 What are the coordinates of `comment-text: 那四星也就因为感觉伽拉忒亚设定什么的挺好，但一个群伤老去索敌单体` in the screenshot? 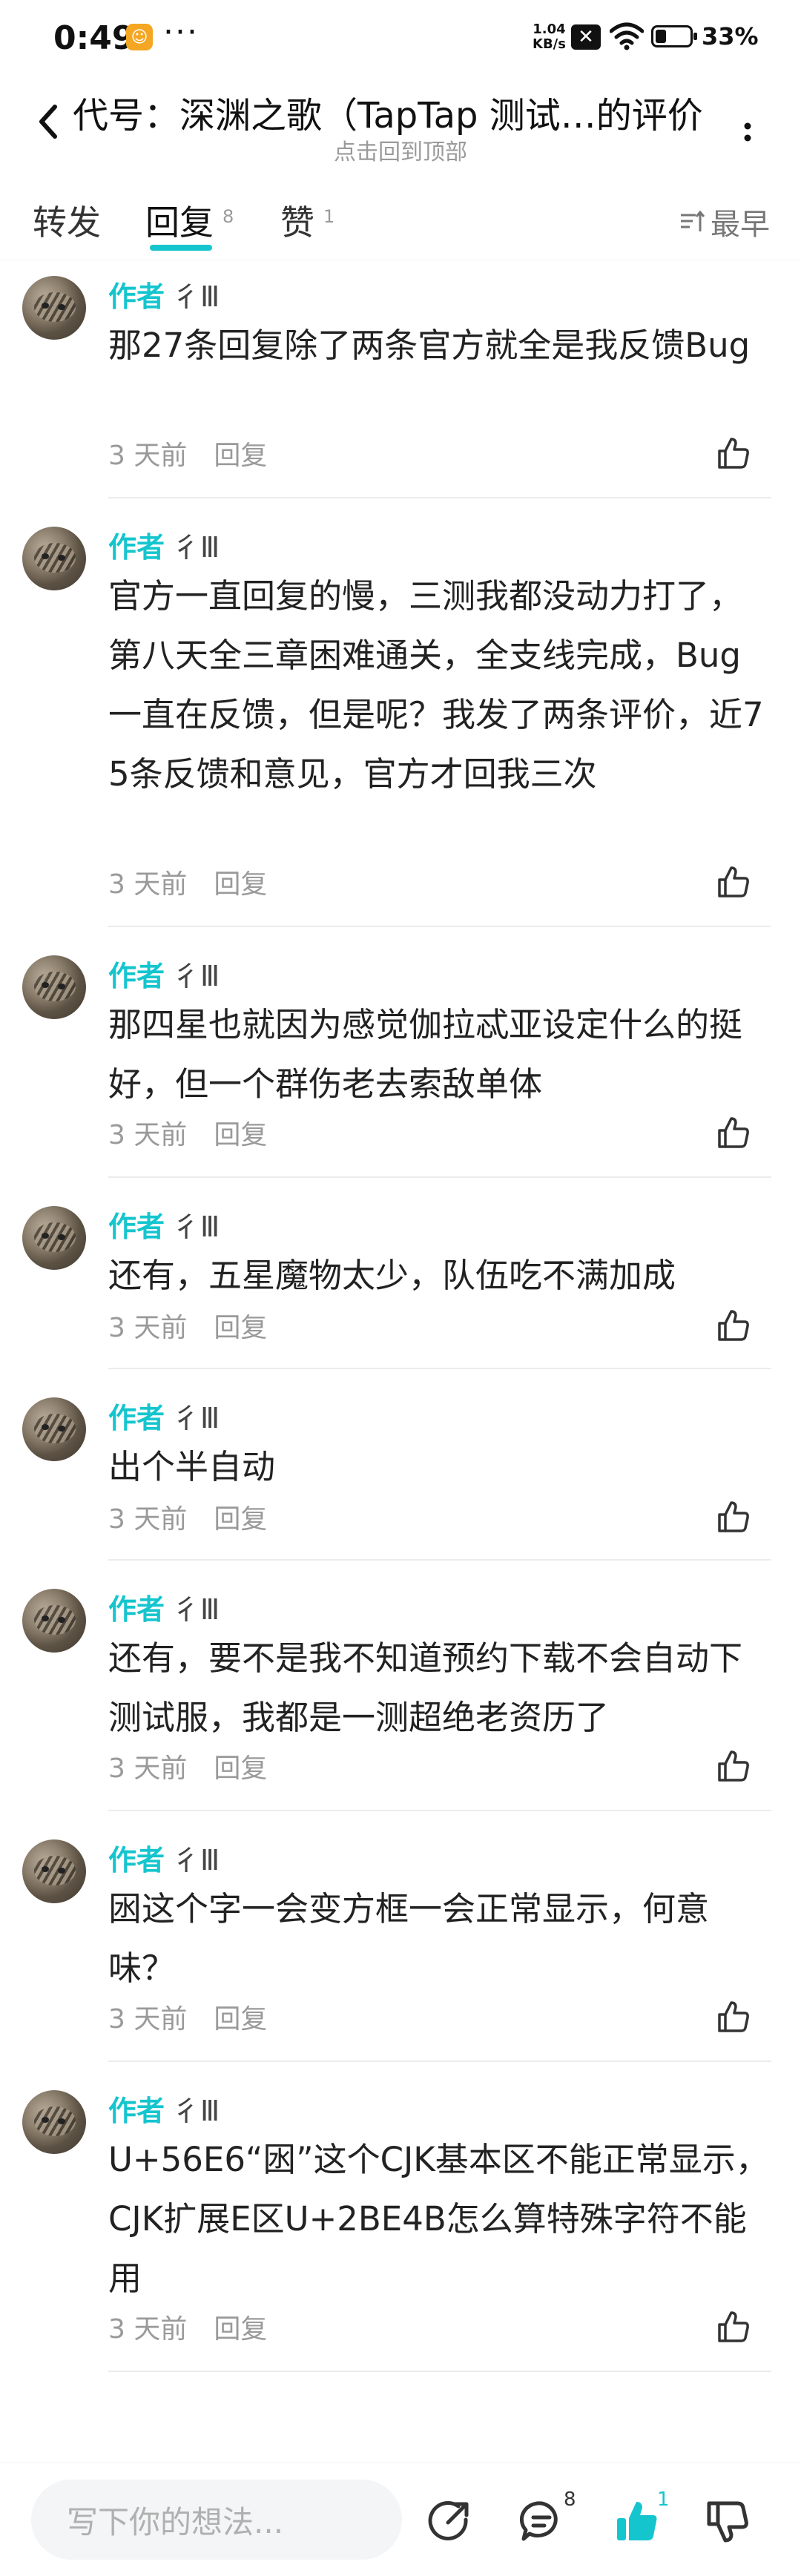 It's located at (426, 1055).